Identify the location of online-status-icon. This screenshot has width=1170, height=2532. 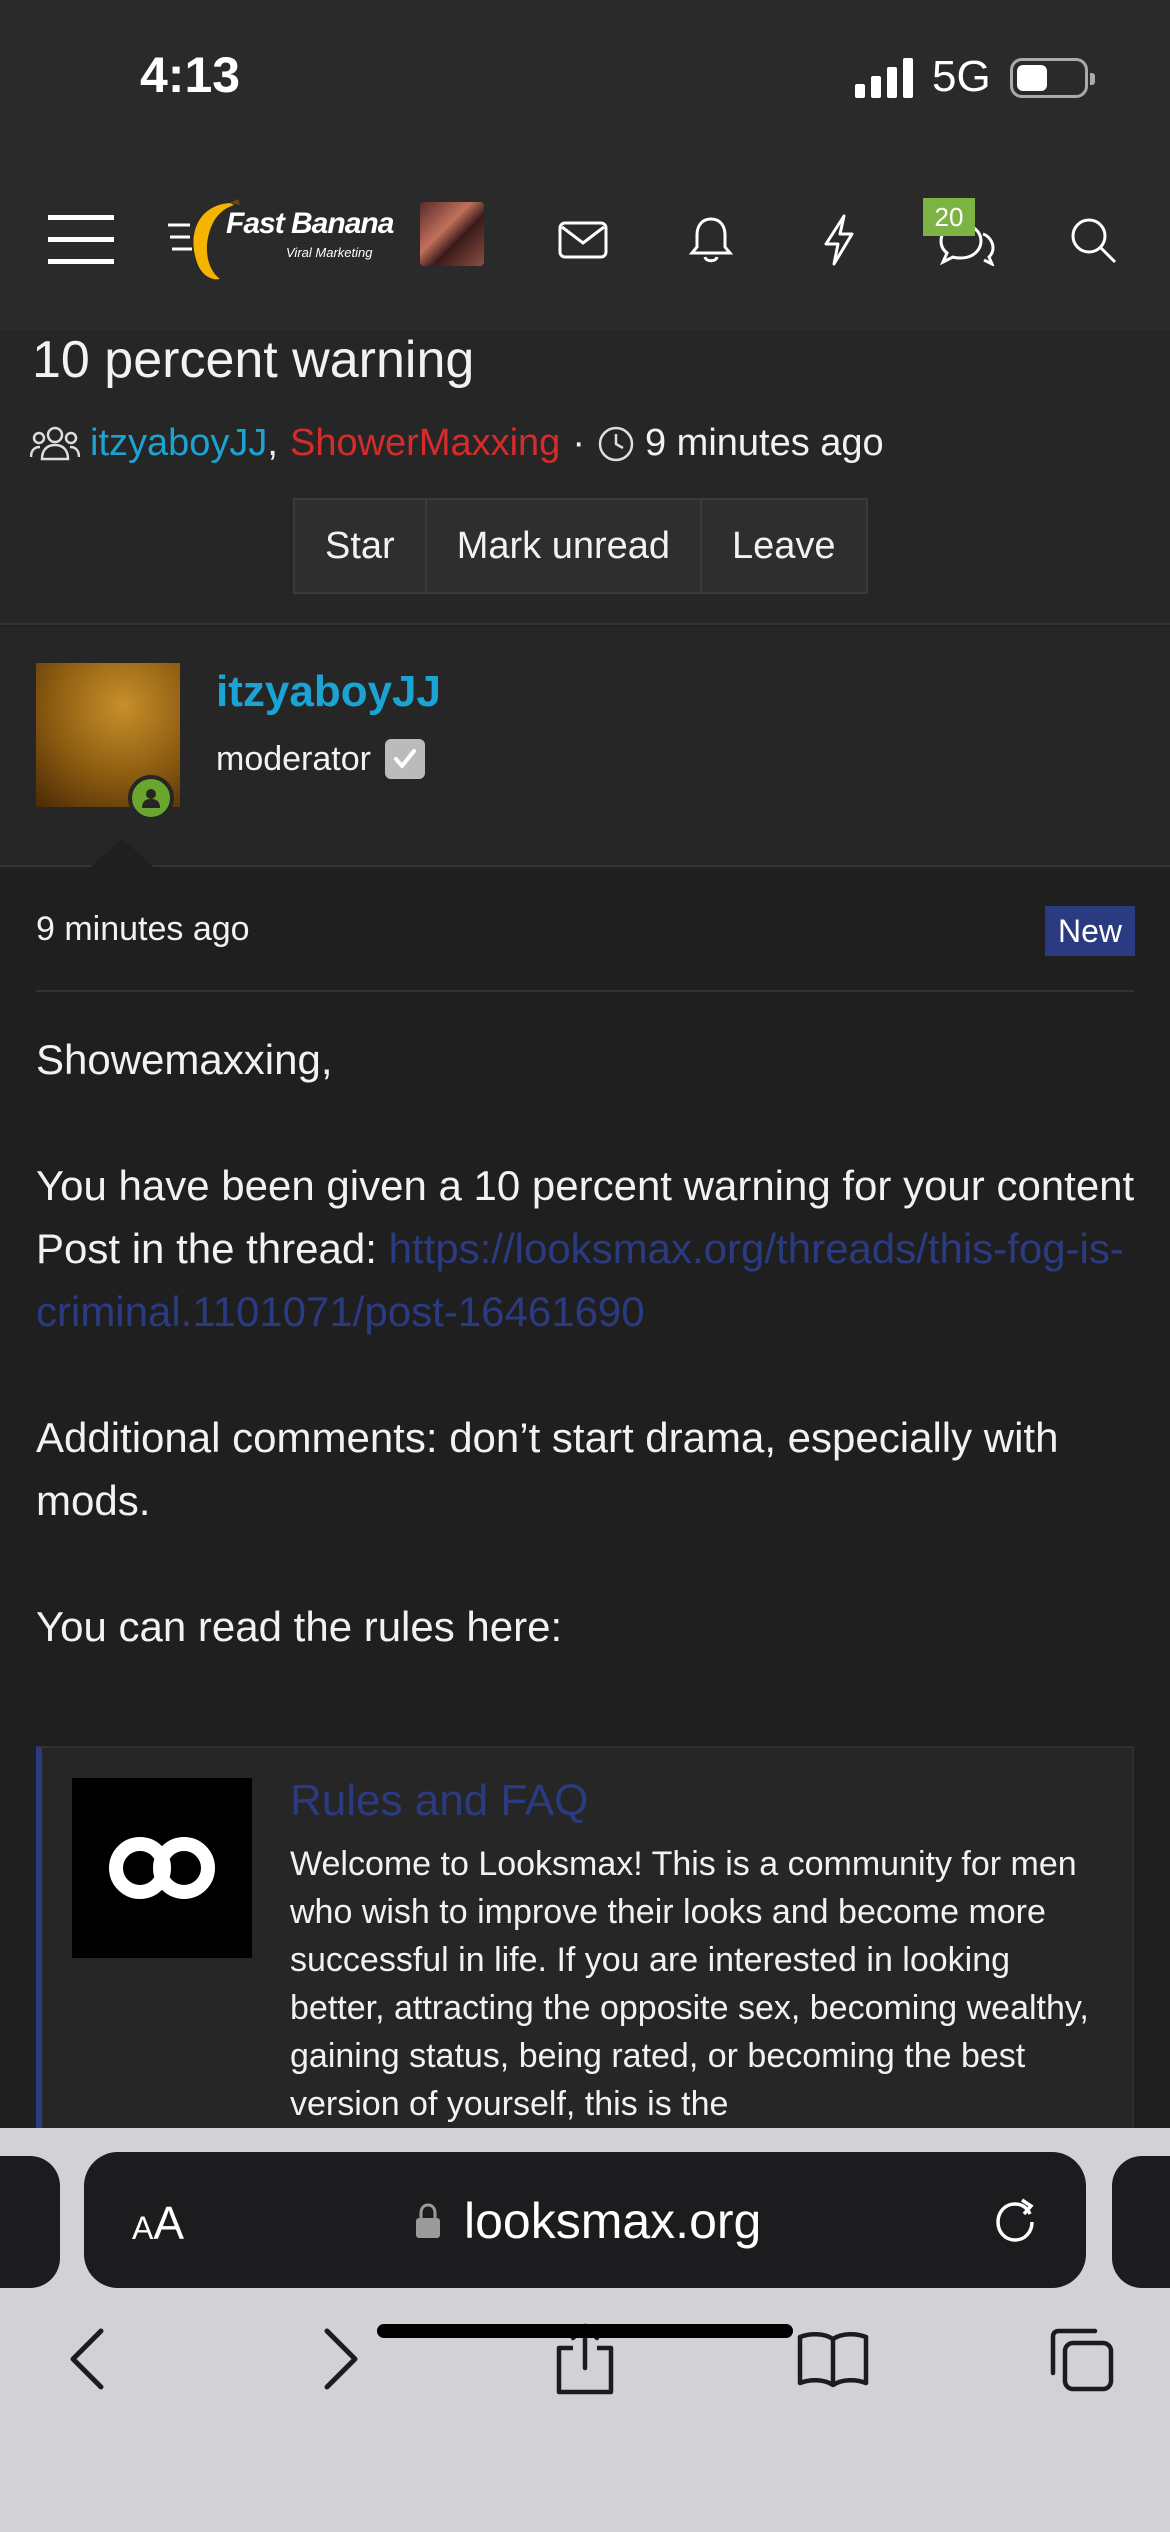
(151, 798).